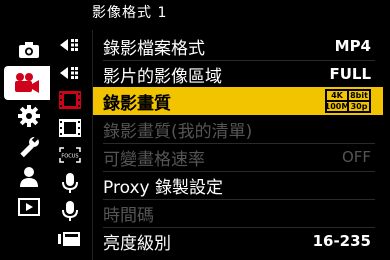 Image resolution: width=390 pixels, height=260 pixels. Describe the element at coordinates (162, 76) in the screenshot. I see `menu-item-label: 影片的影像區域` at that location.